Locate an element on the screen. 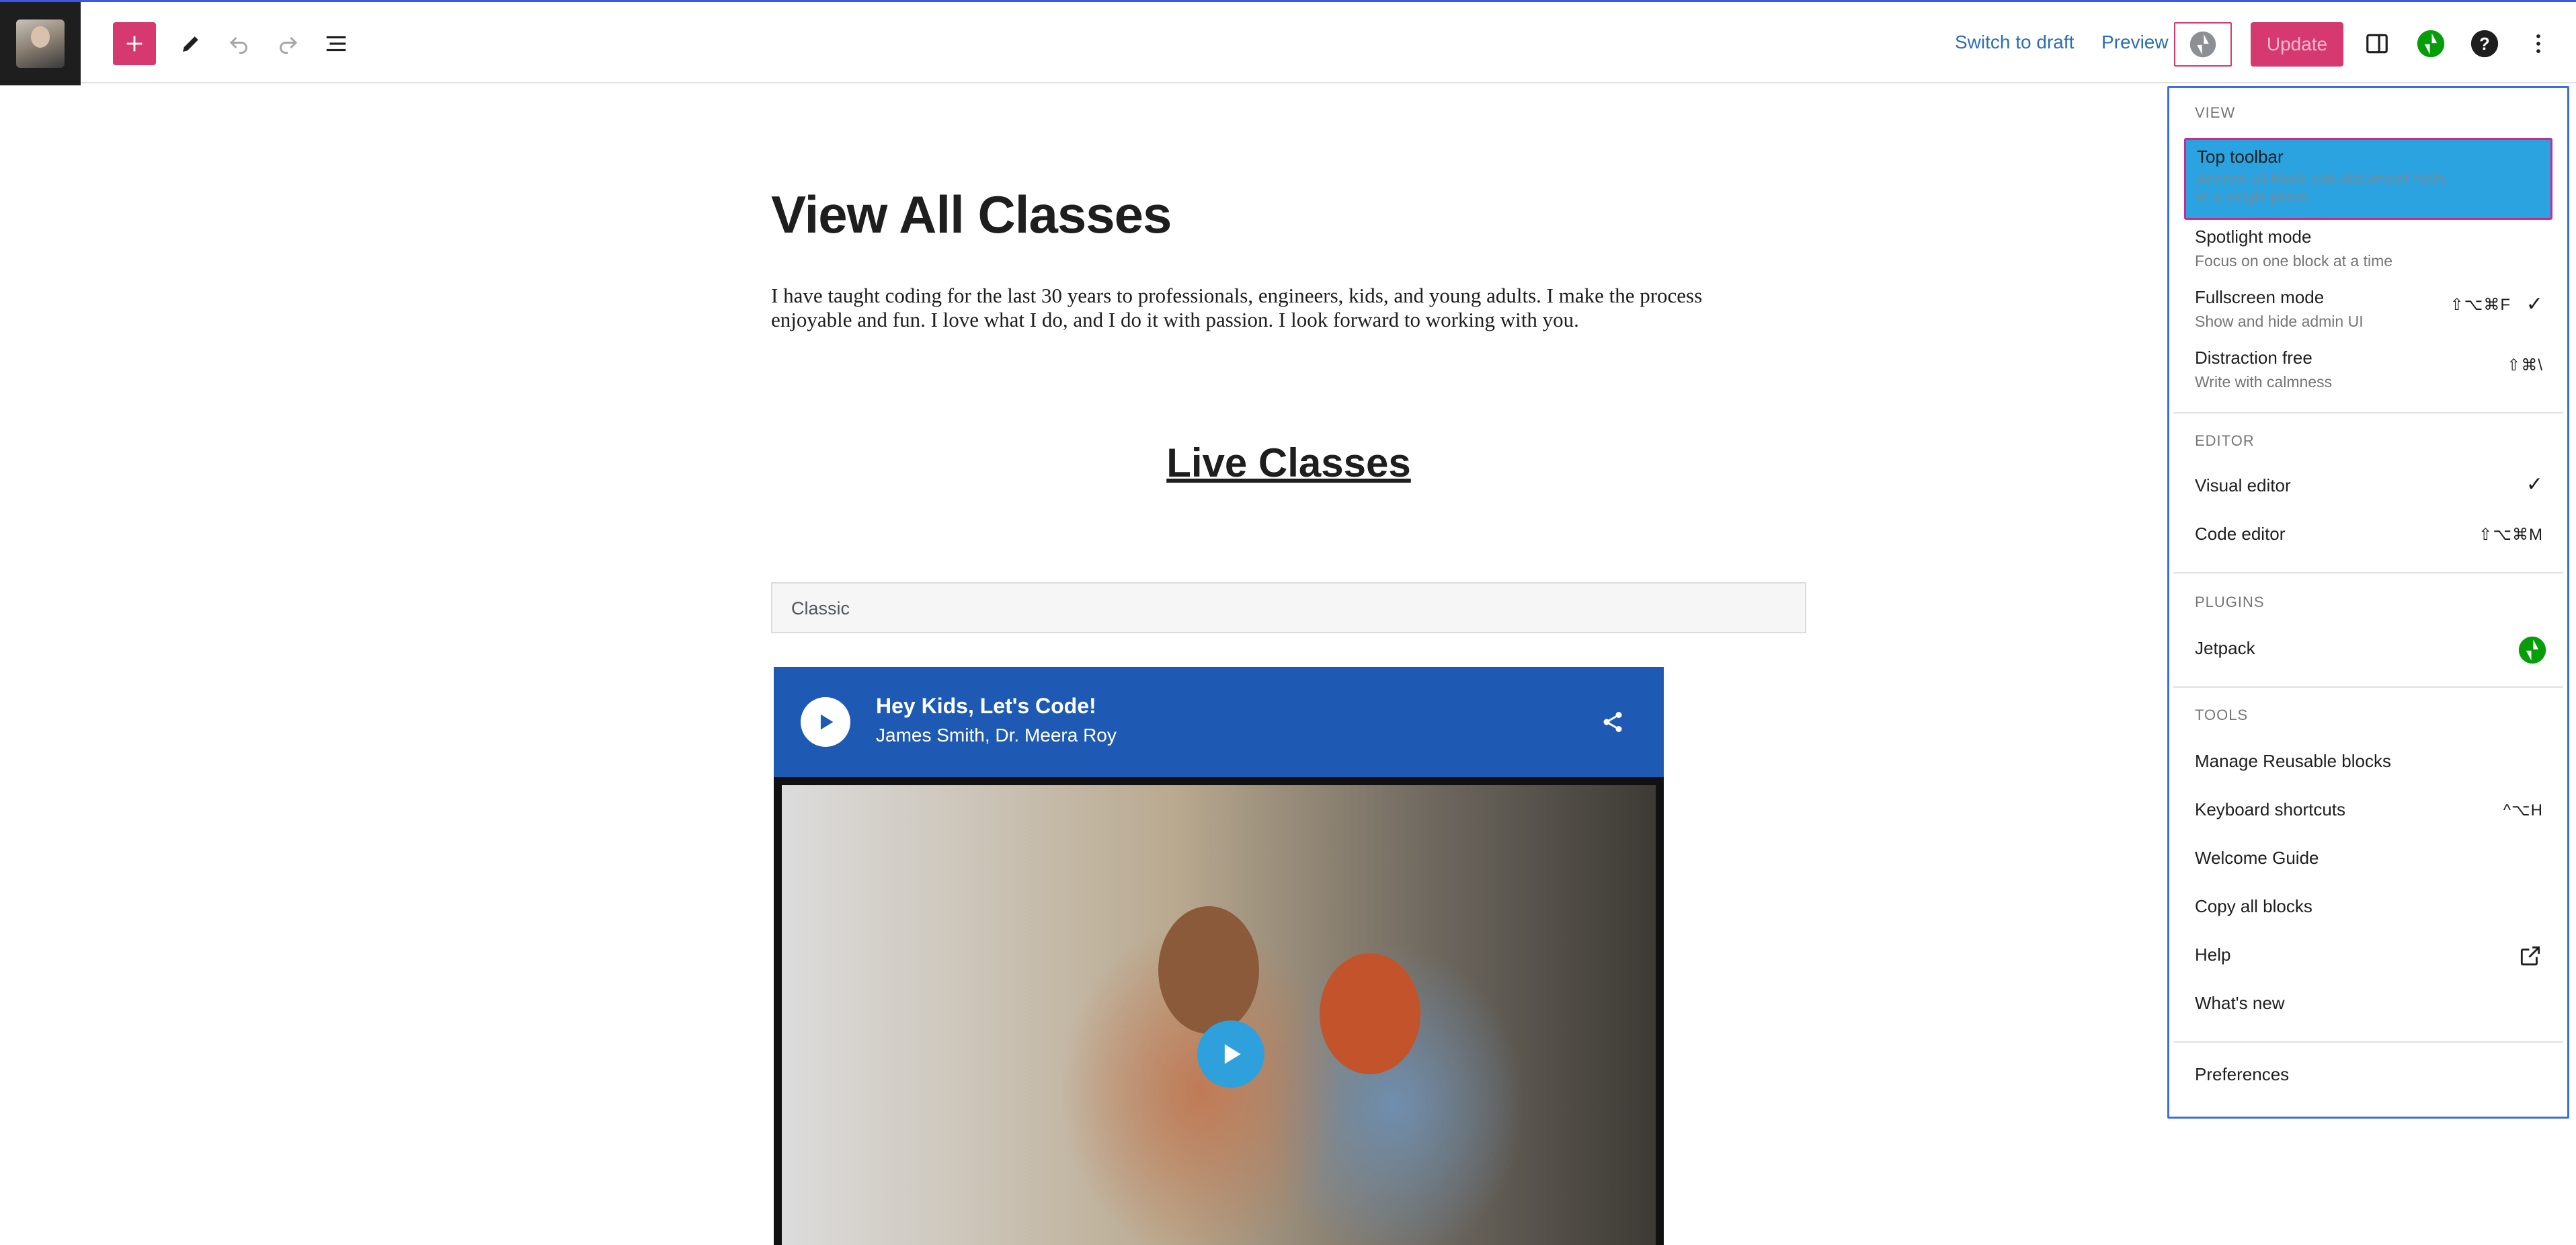 This screenshot has height=1245, width=2576. document-overview-button is located at coordinates (336, 43).